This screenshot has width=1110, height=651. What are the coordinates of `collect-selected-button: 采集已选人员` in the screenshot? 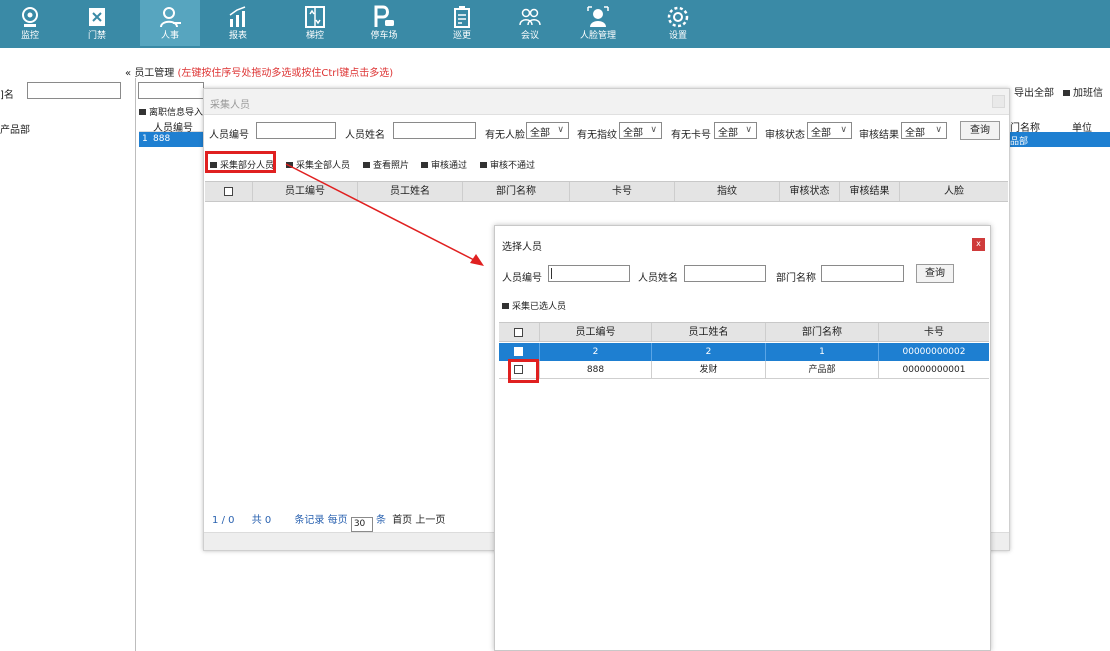 It's located at (534, 305).